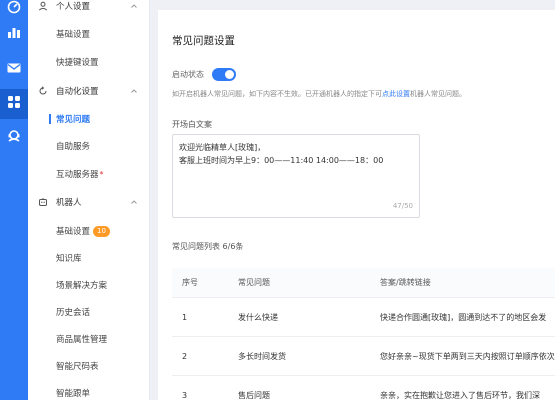 The image size is (555, 400). What do you see at coordinates (185, 395) in the screenshot?
I see `cell-index: 3` at bounding box center [185, 395].